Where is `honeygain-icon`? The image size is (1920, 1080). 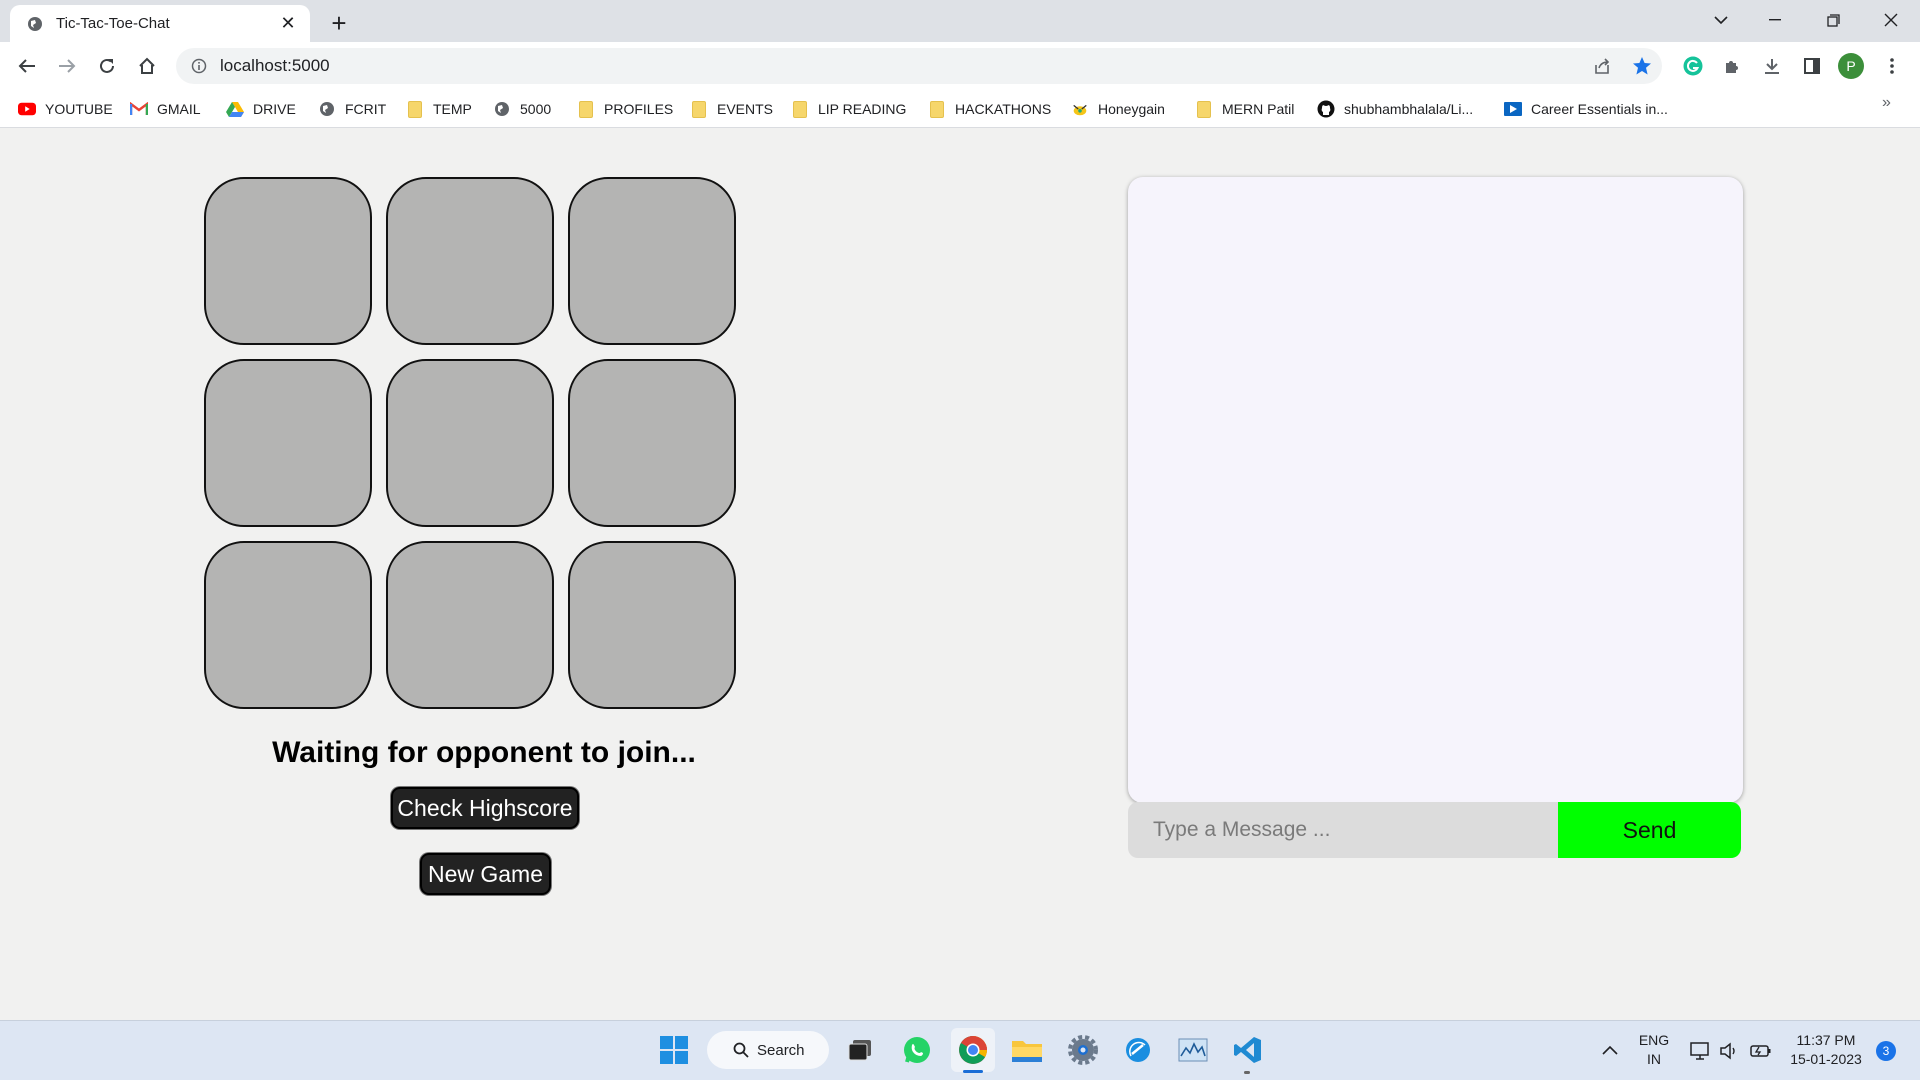
honeygain-icon is located at coordinates (1080, 109).